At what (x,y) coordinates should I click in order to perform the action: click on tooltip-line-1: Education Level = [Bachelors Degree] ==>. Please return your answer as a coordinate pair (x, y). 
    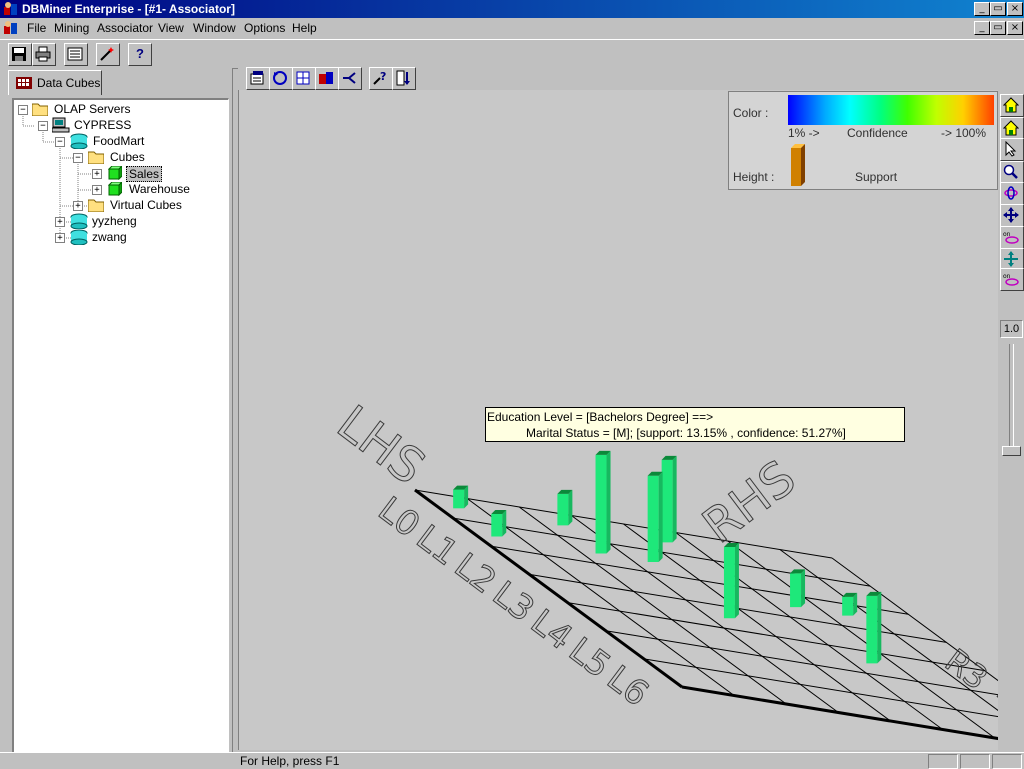
    Looking at the image, I should click on (600, 417).